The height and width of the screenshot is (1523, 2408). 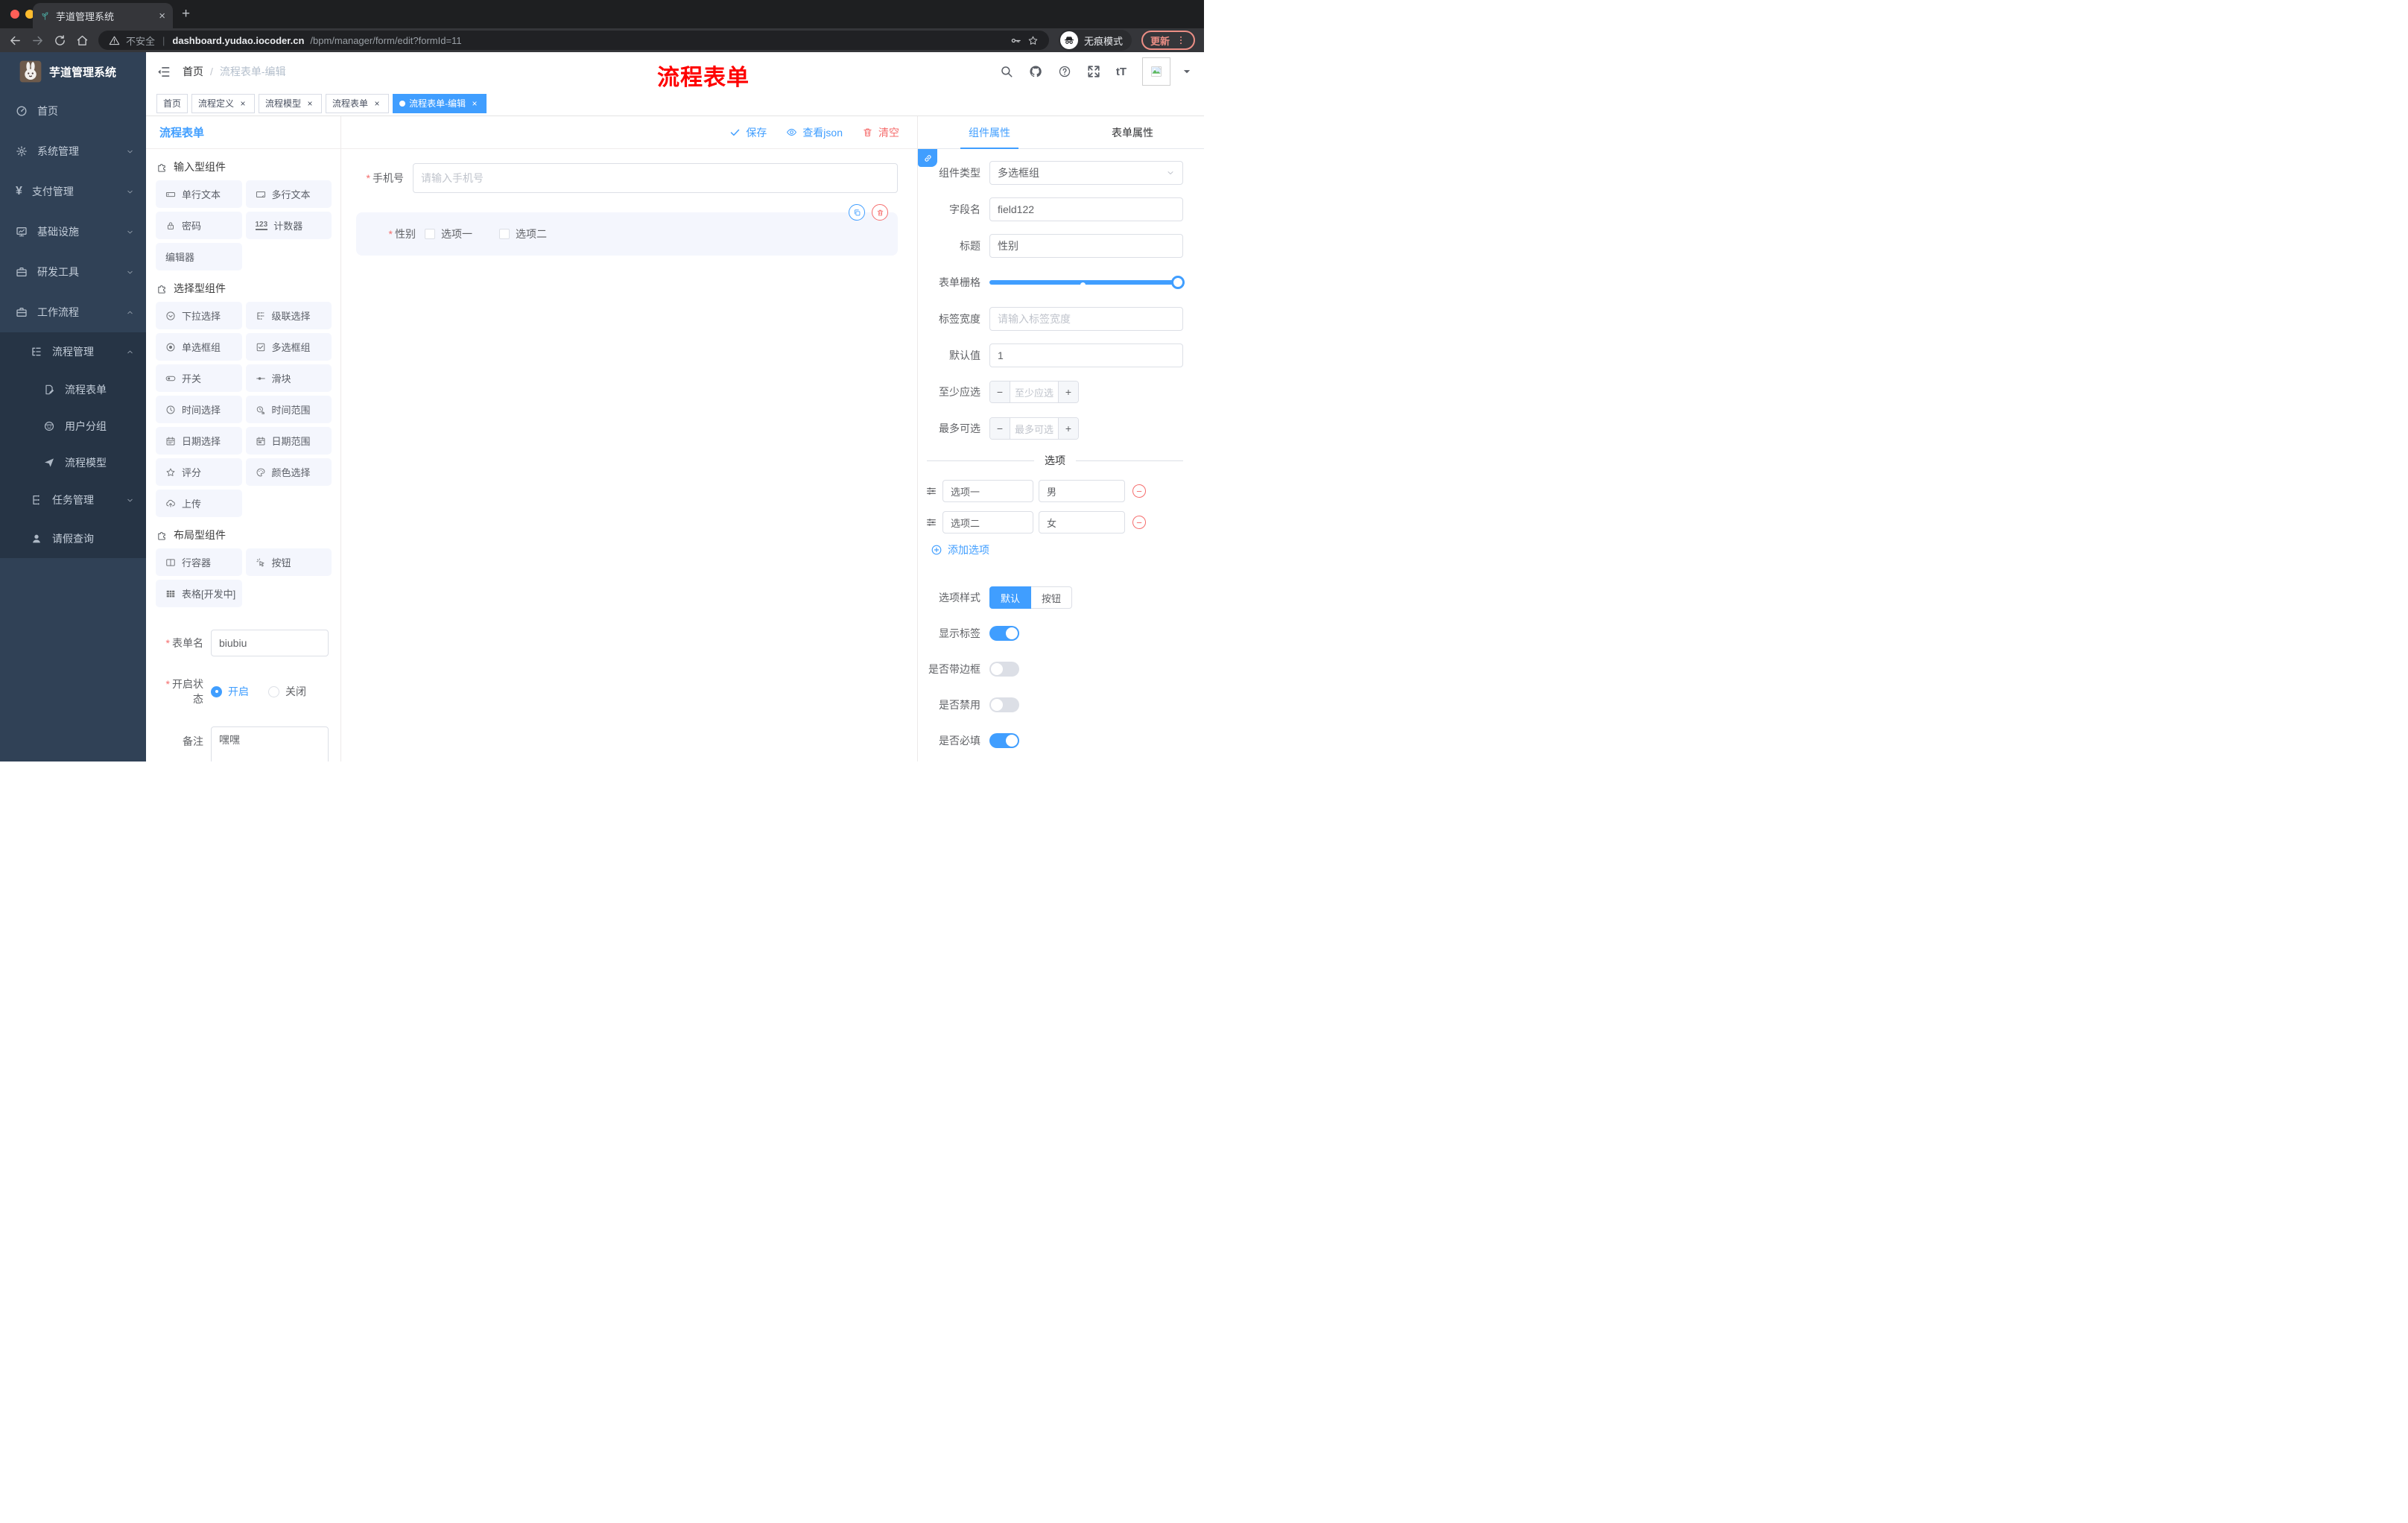 I want to click on kebab-menu-icon, so click(x=1181, y=40).